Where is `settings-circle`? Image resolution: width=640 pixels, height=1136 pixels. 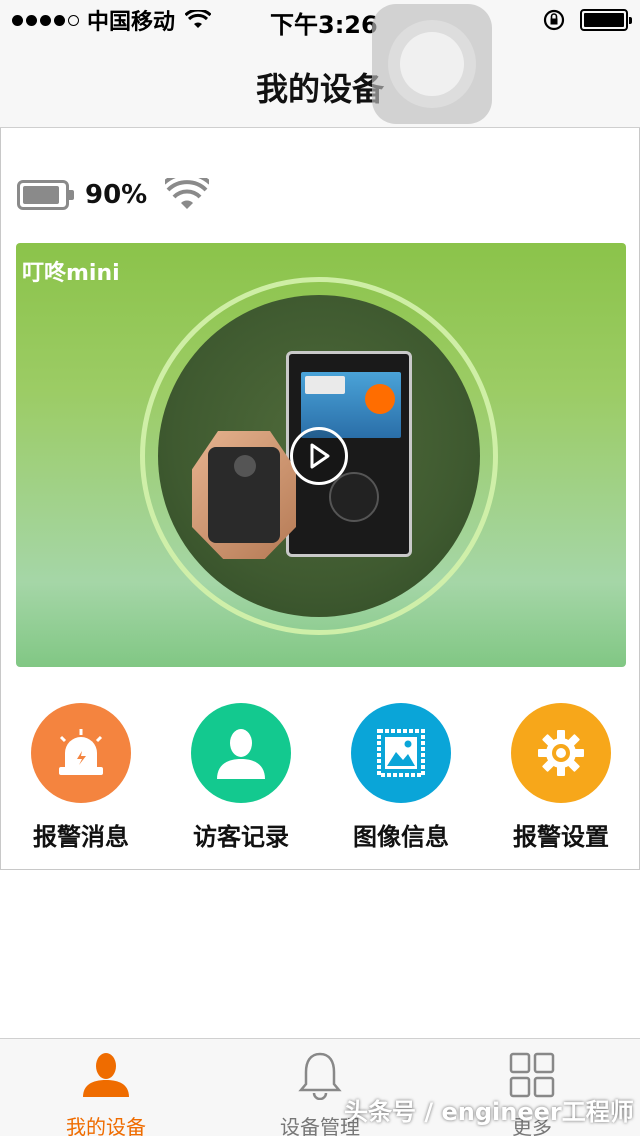
settings-circle is located at coordinates (561, 753).